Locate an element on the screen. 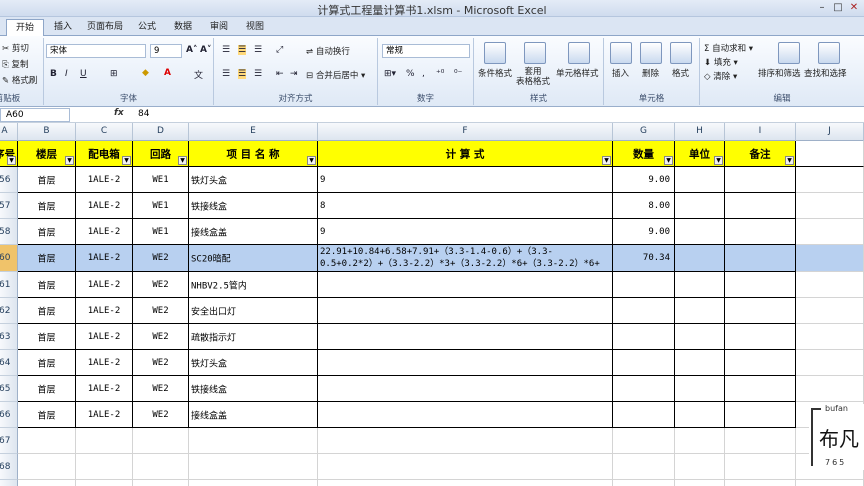 The image size is (864, 486). copy-button: ⎘ 复制 is located at coordinates (15, 64).